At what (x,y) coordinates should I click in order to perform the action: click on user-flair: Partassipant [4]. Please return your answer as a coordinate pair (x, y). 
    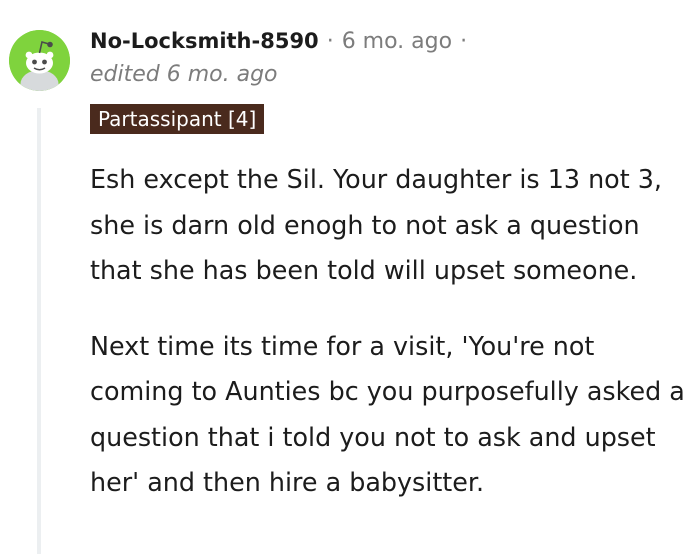
    Looking at the image, I should click on (177, 119).